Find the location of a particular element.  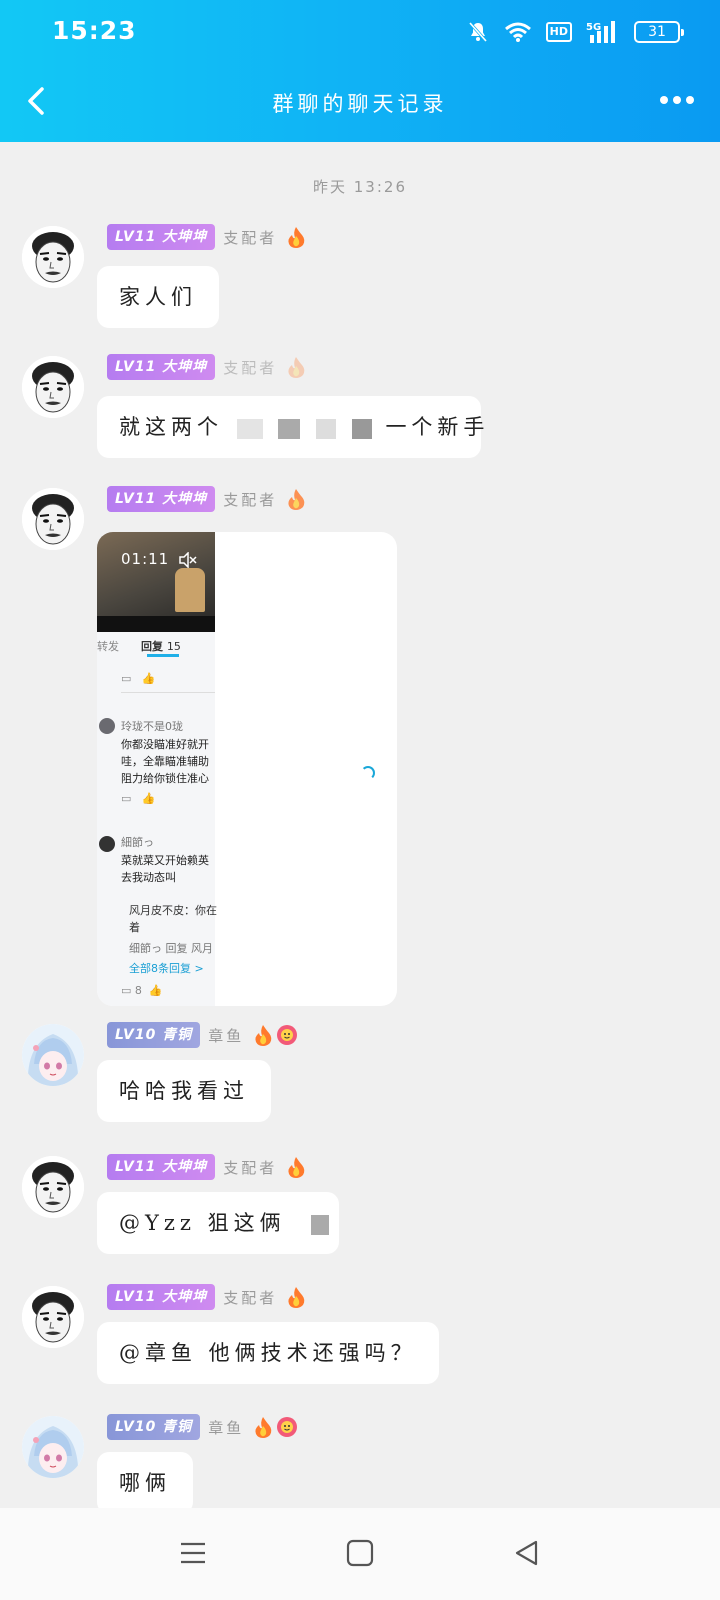

message-text-start: 就这两个 is located at coordinates (171, 427).